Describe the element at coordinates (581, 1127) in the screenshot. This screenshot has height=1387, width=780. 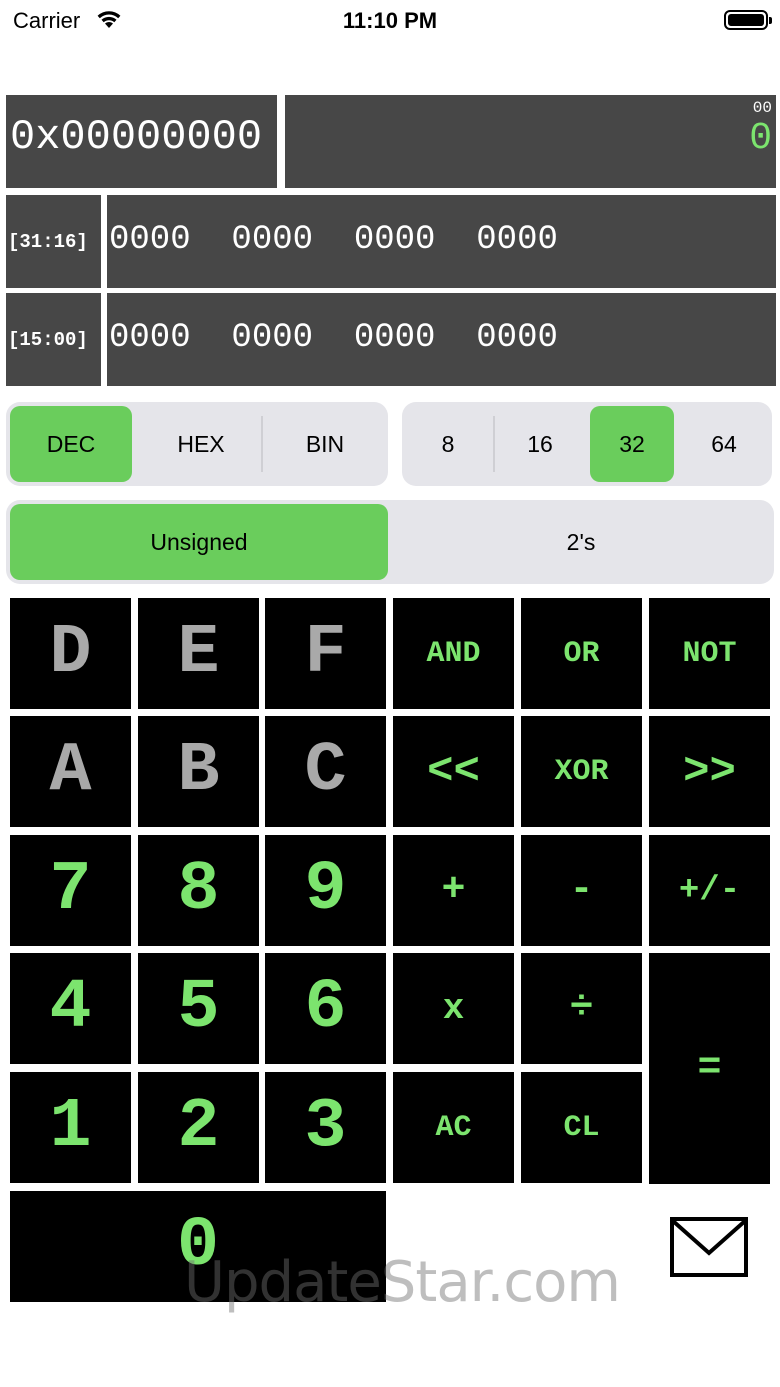
I see `key-clear: CL` at that location.